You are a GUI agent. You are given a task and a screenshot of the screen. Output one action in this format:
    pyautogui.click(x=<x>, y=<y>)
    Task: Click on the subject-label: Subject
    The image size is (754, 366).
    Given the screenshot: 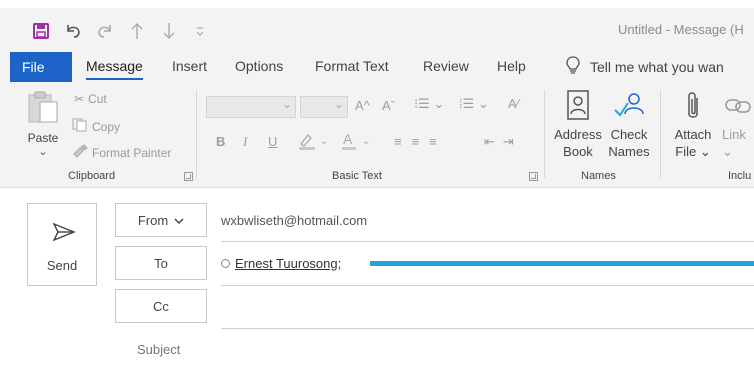 What is the action you would take?
    pyautogui.click(x=159, y=349)
    